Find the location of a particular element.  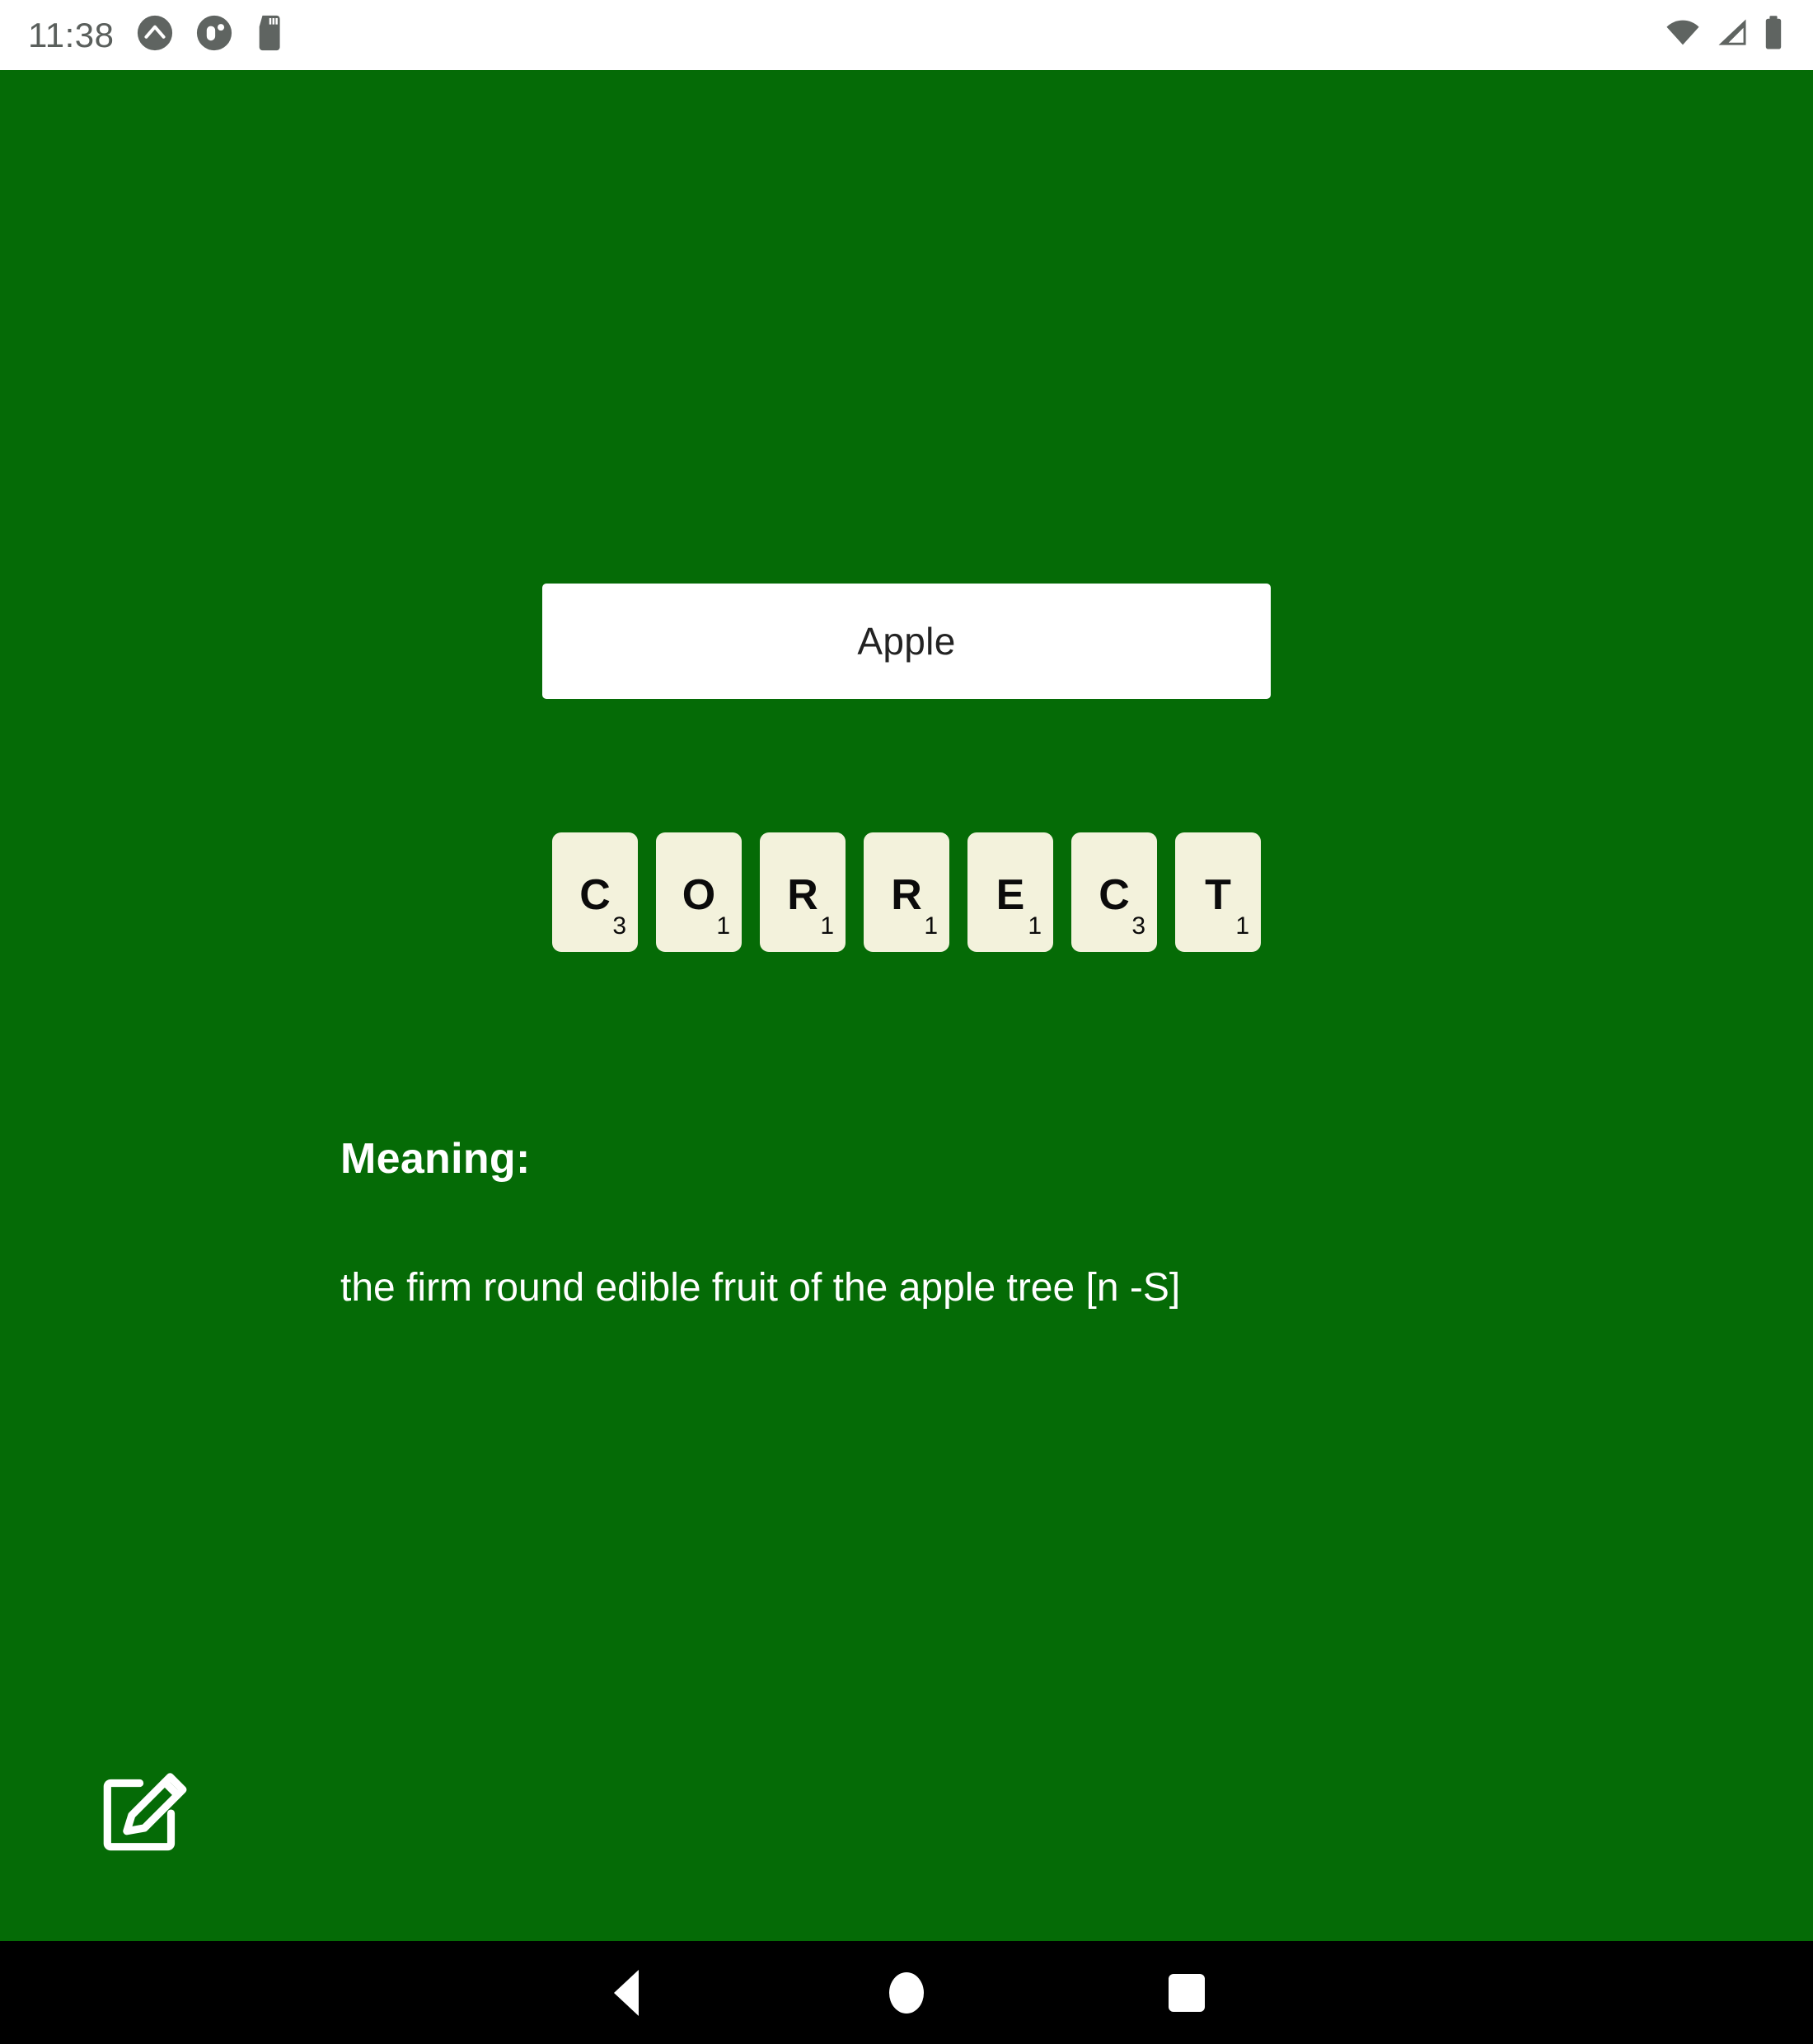

tile-letter: E is located at coordinates (1010, 895).